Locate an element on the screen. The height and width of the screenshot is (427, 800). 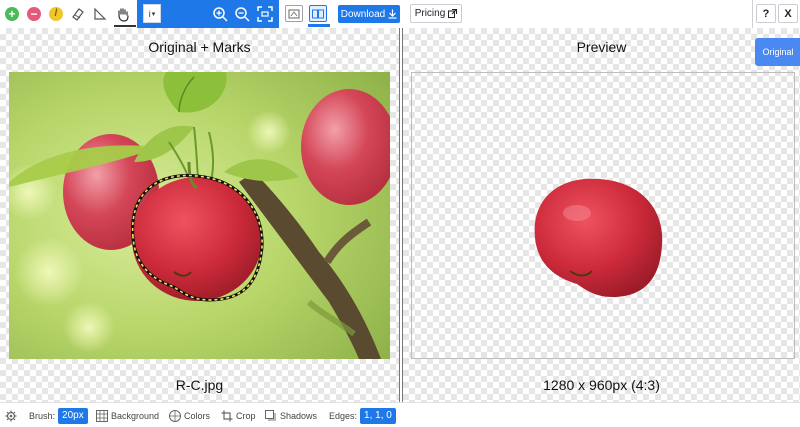
active-view-underline is located at coordinates (319, 25).